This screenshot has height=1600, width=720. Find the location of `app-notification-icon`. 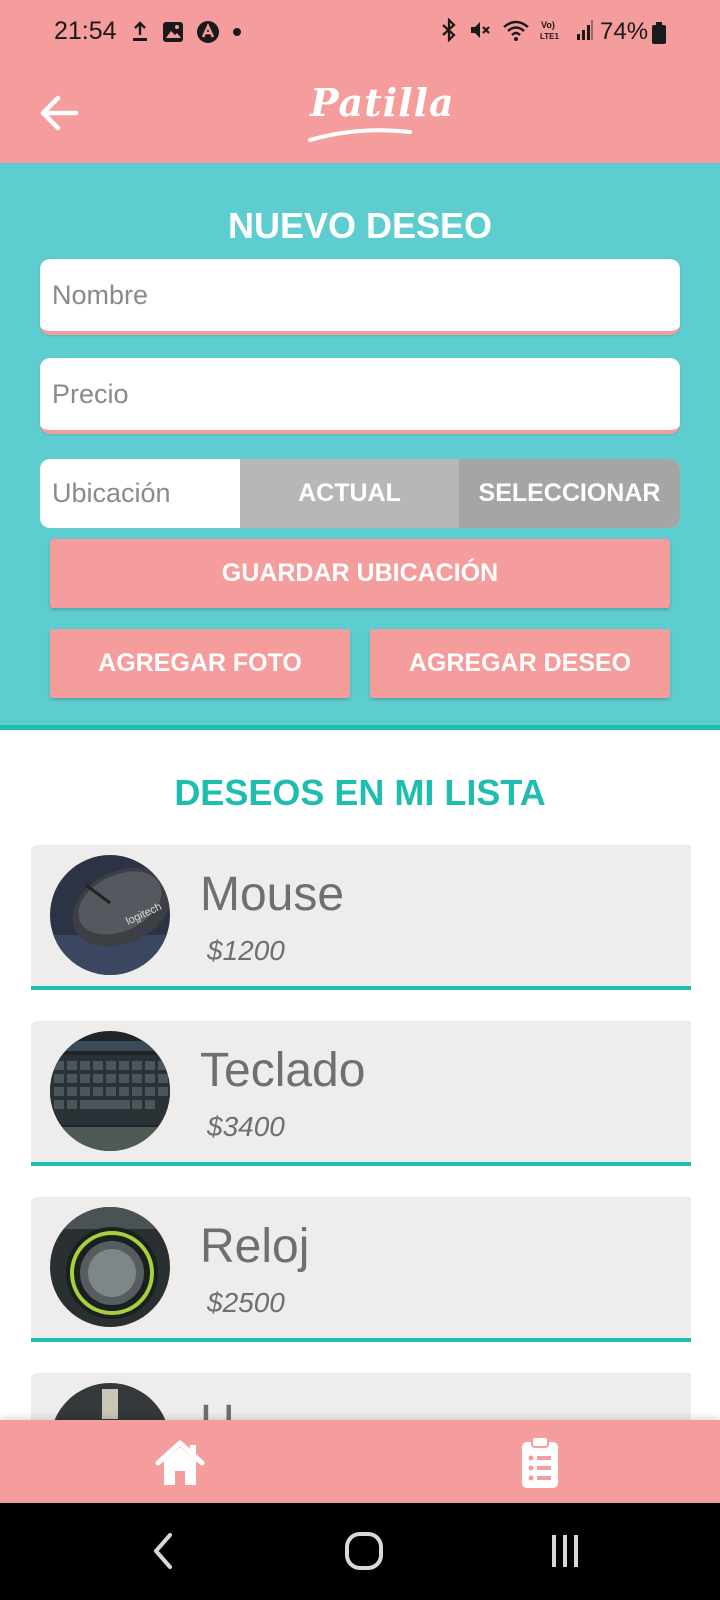

app-notification-icon is located at coordinates (208, 32).